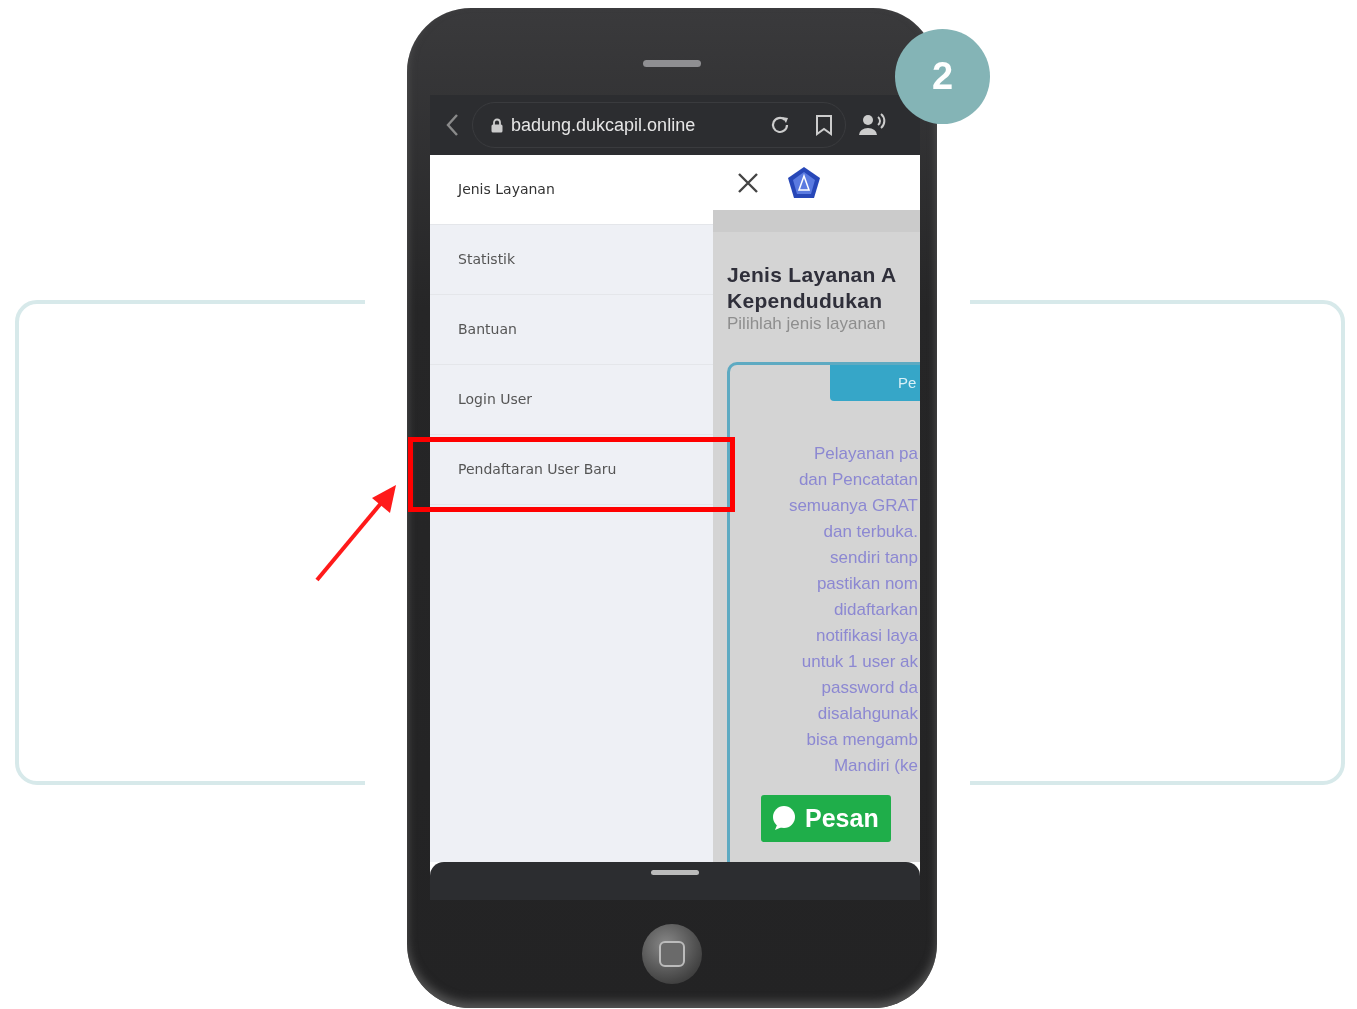  Describe the element at coordinates (862, 740) in the screenshot. I see `description-line: bisa mengamb` at that location.